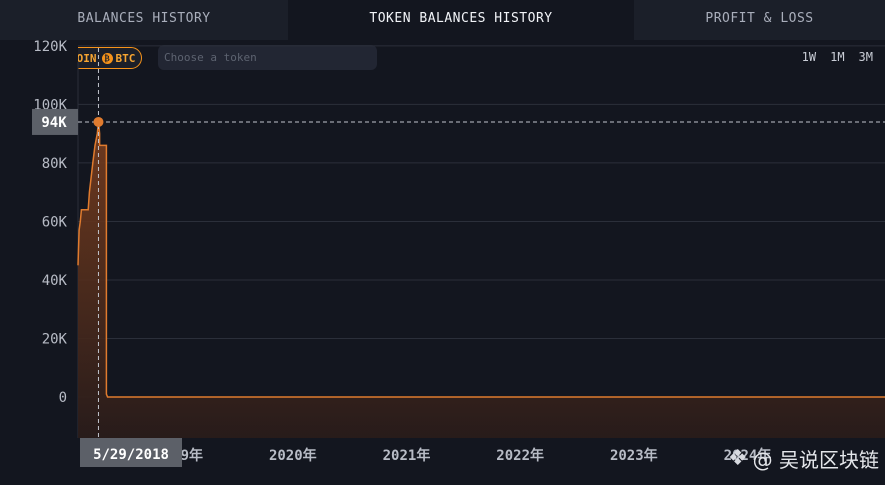  What do you see at coordinates (634, 455) in the screenshot?
I see `x-tick-label: 2023年` at bounding box center [634, 455].